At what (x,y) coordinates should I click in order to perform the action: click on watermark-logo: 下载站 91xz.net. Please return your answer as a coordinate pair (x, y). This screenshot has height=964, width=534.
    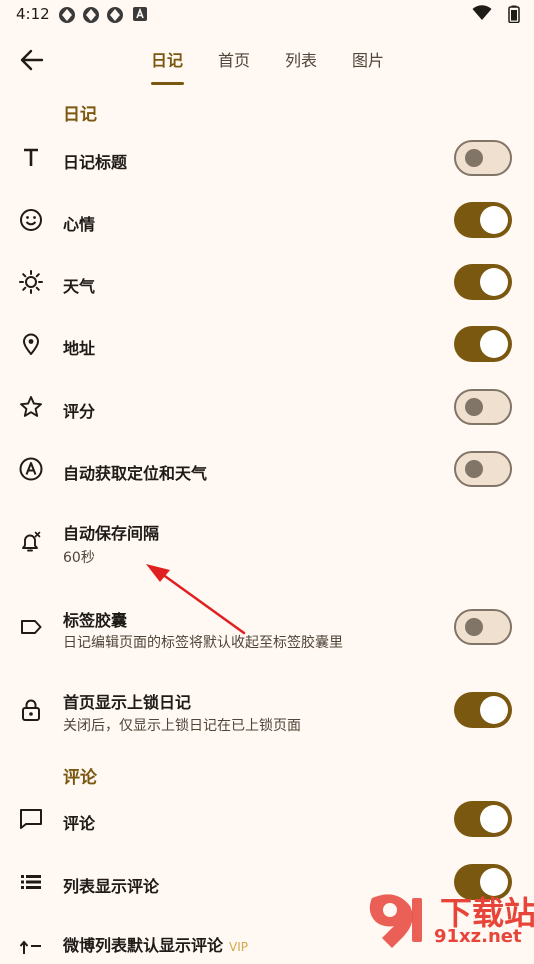
    Looking at the image, I should click on (448, 919).